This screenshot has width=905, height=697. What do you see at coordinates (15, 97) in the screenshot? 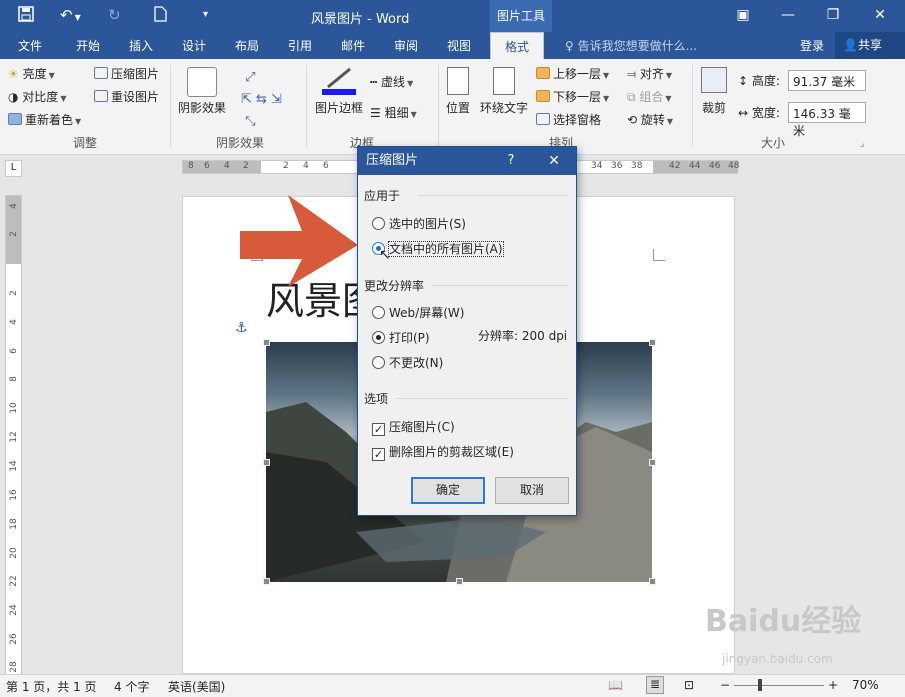
I see `contrast-icon: ◑` at bounding box center [15, 97].